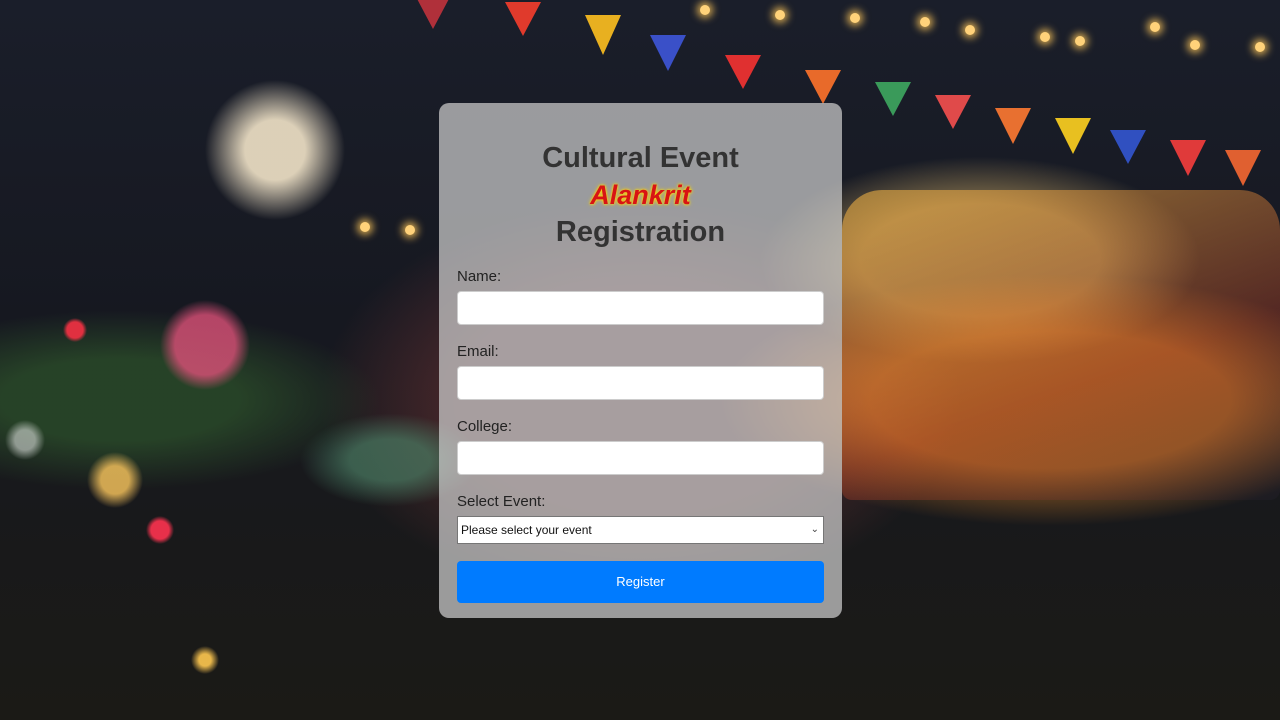  Describe the element at coordinates (479, 276) in the screenshot. I see `name-label: Name:` at that location.